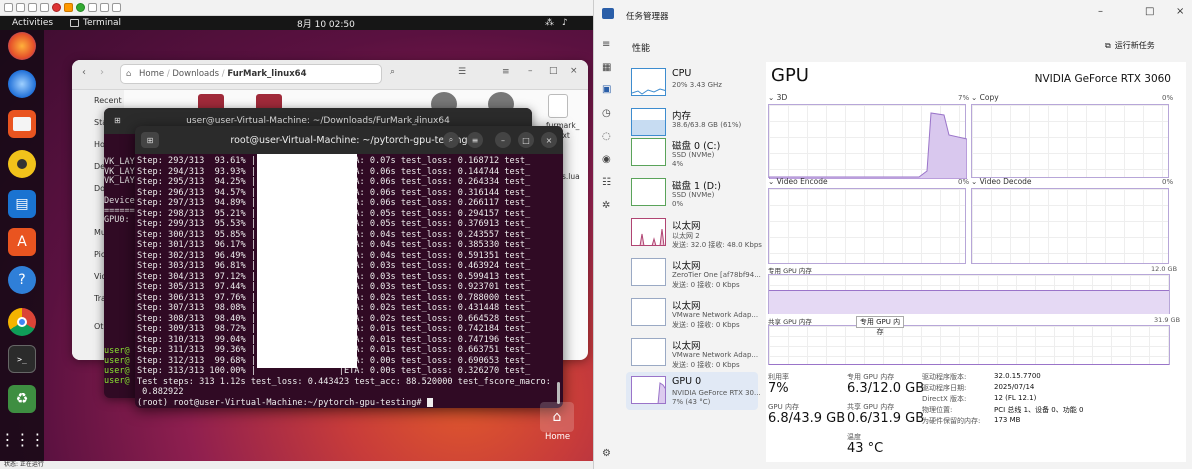  Describe the element at coordinates (694, 233) in the screenshot. I see `resource-item: 以太网 以太网 2 发送: 32.0 接收: 48.0 Kbps` at that location.